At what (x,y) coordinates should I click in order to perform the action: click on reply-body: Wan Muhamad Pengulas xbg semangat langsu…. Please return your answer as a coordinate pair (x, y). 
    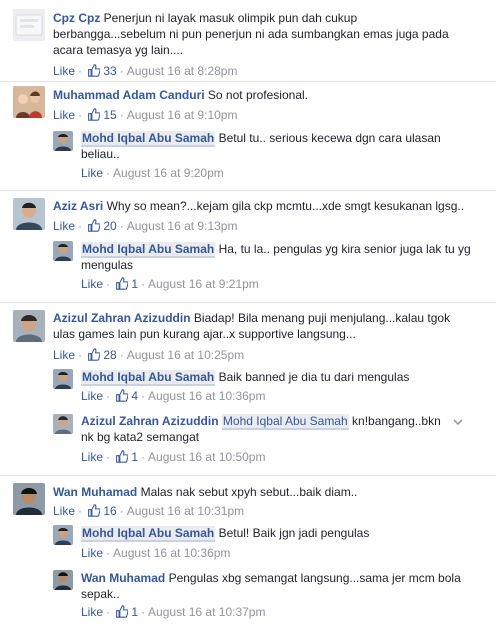
    Looking at the image, I should click on (276, 586).